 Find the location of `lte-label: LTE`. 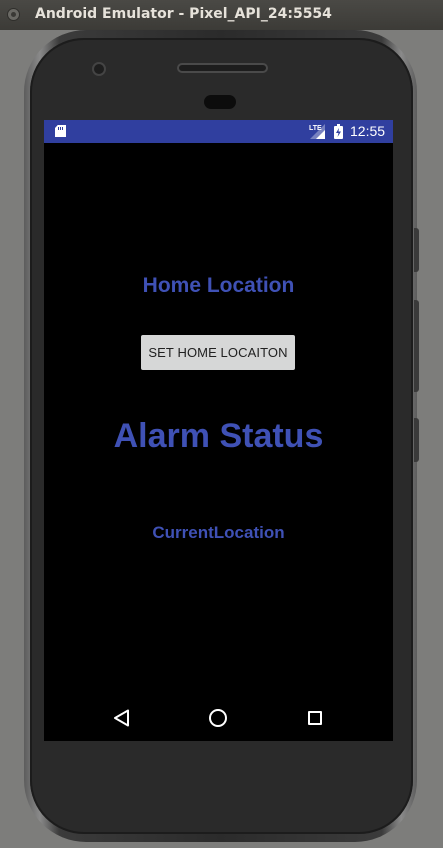

lte-label: LTE is located at coordinates (315, 128).